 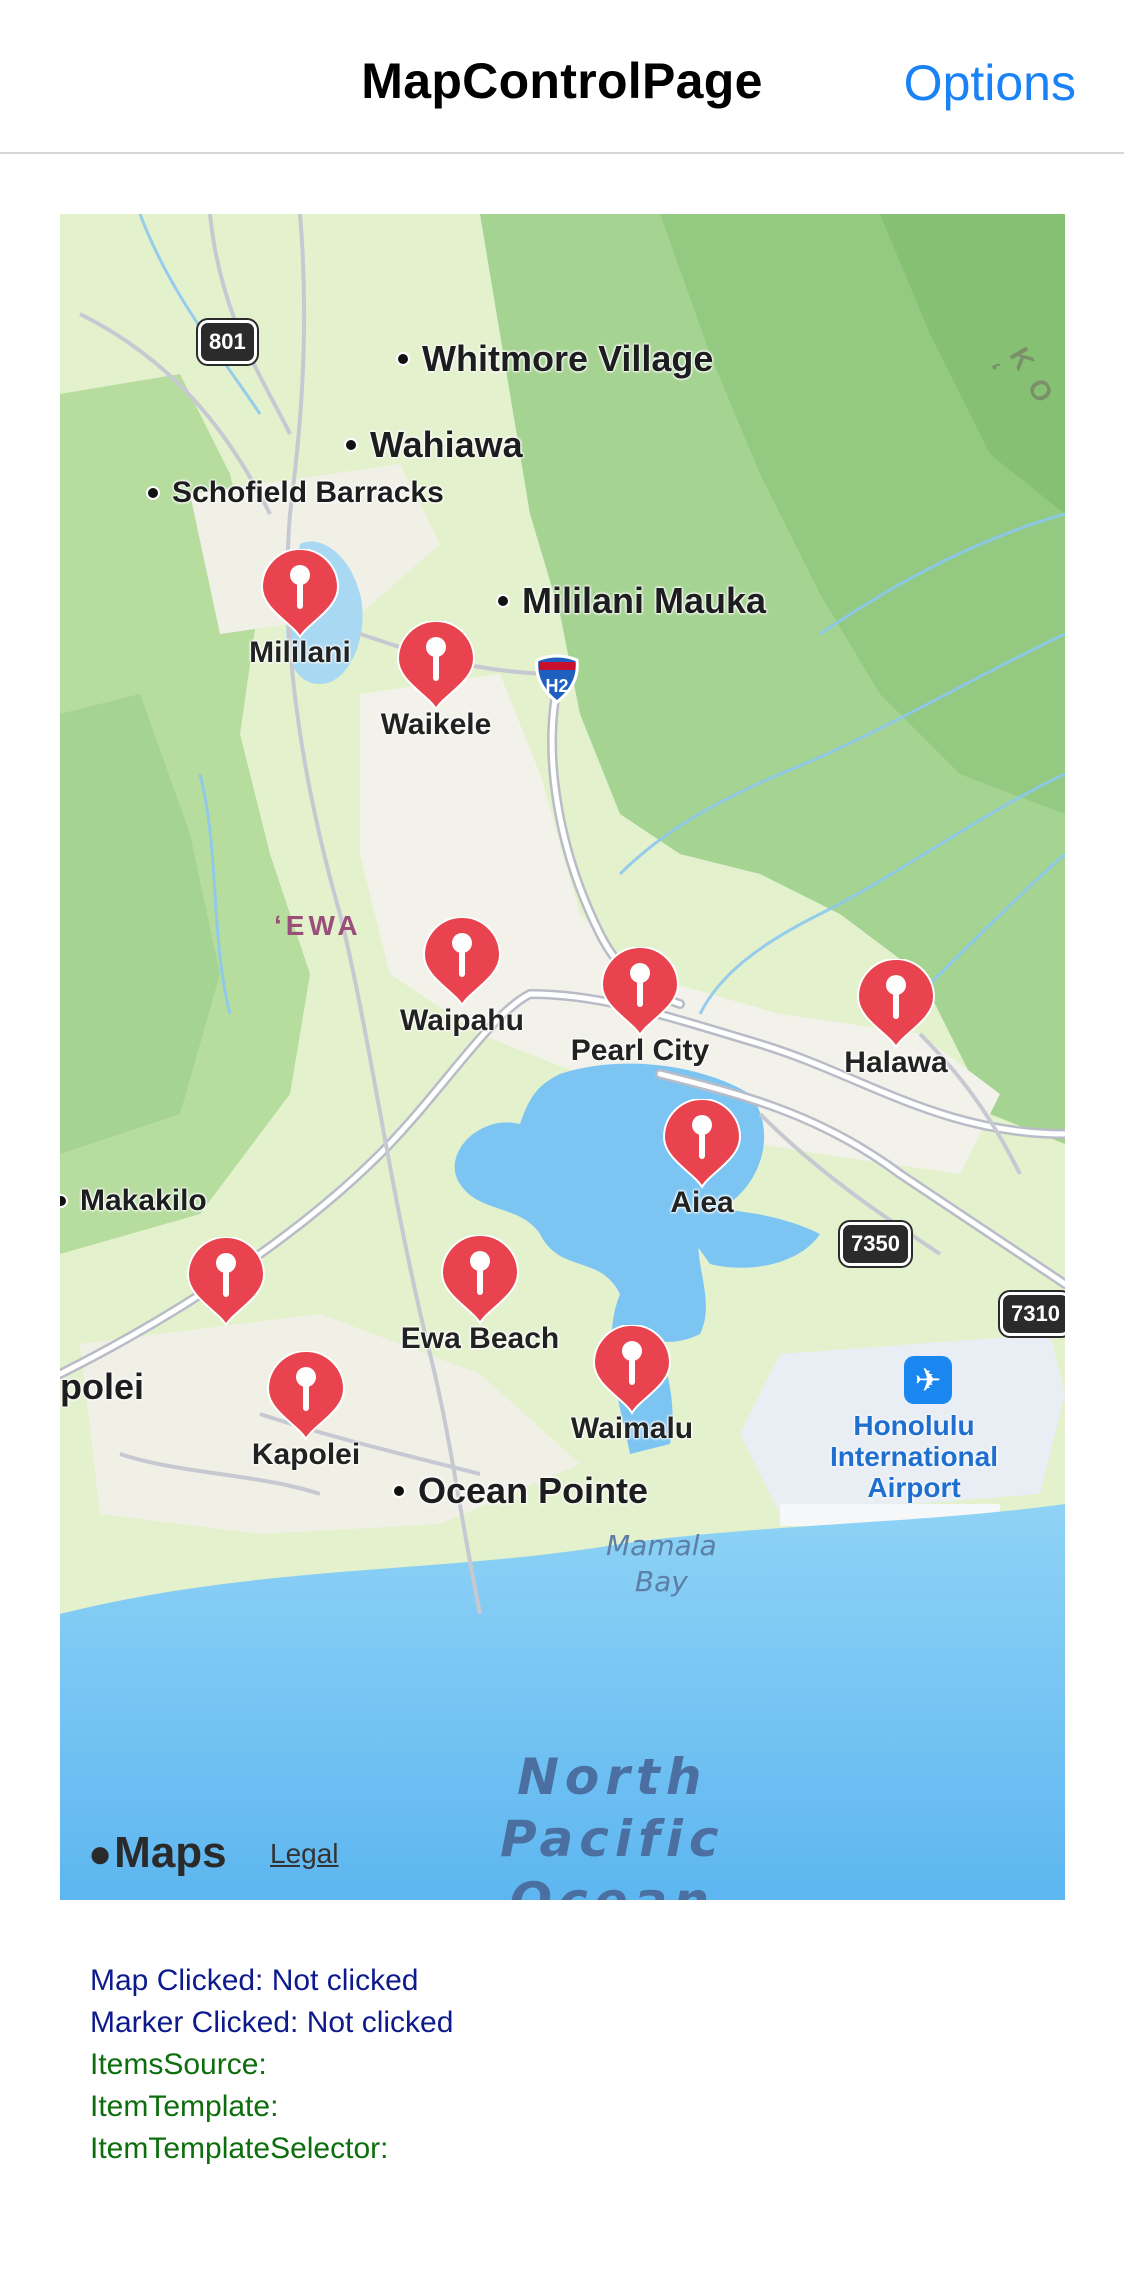 What do you see at coordinates (555, 358) in the screenshot?
I see `place-label-whitmore: Whitmore Village` at bounding box center [555, 358].